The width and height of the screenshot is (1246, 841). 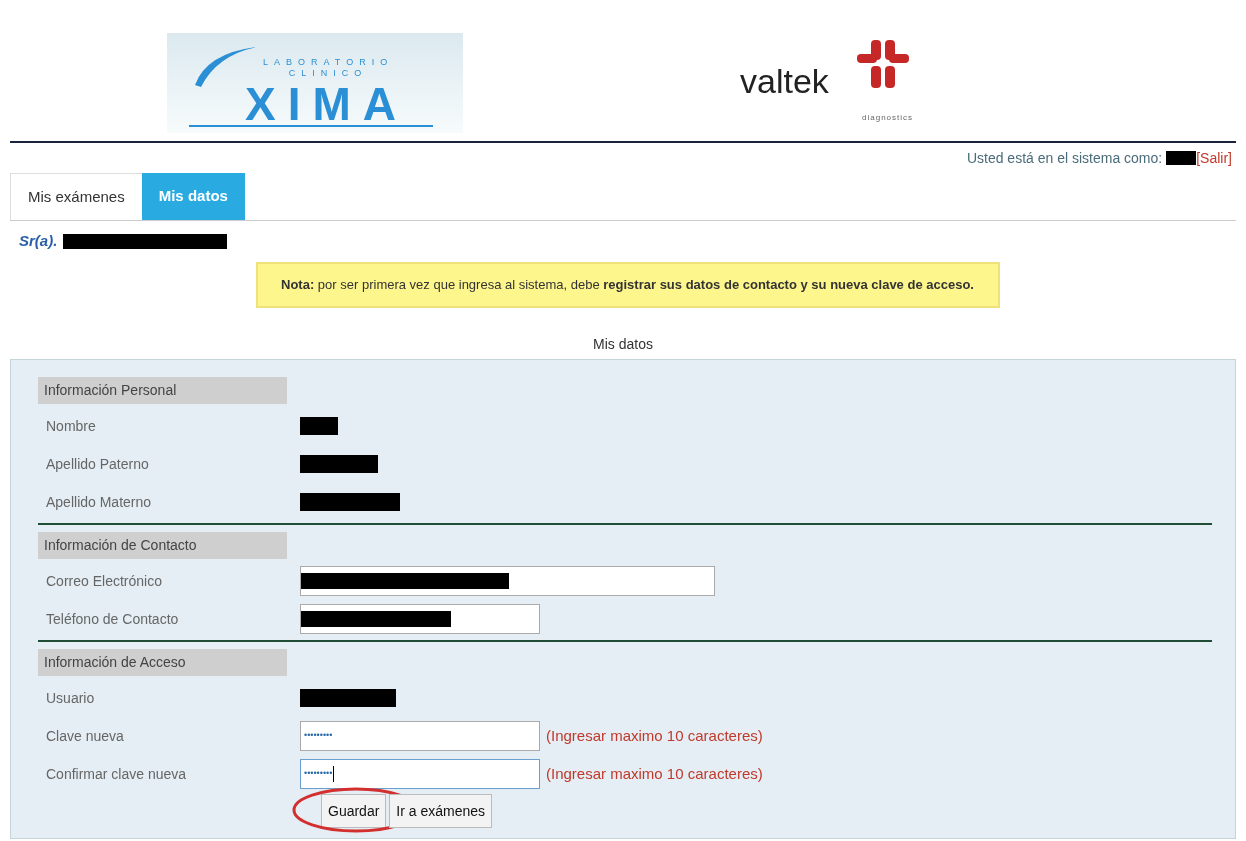 What do you see at coordinates (627, 285) in the screenshot?
I see `note-banner: Nota: por ser primera vez que ingresa al sistema, debe registrar sus datos de contacto y su nueva clave de acceso.` at bounding box center [627, 285].